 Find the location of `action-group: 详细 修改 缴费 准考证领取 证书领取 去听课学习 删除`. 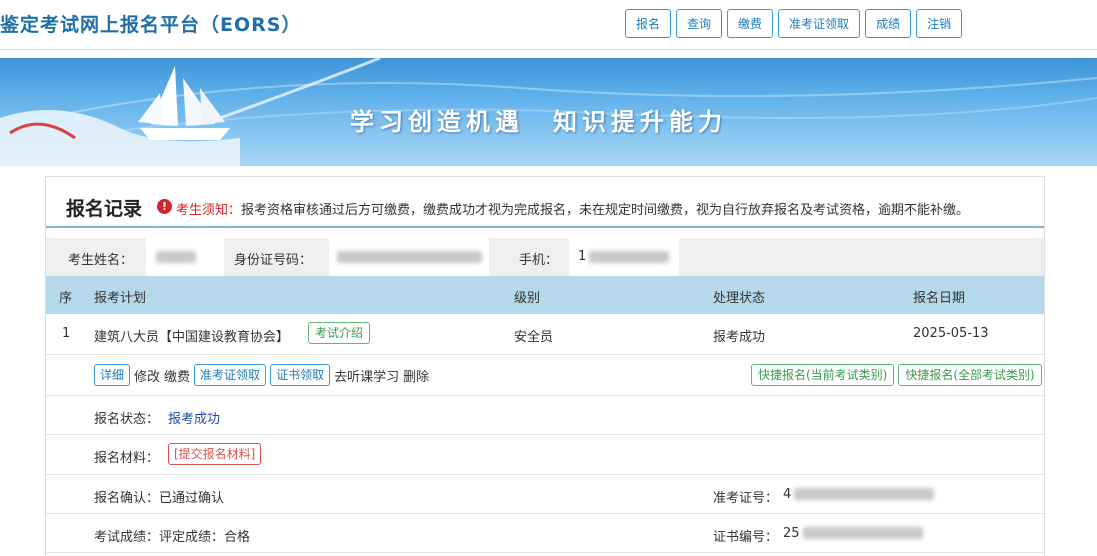

action-group: 详细 修改 缴费 准考证领取 证书领取 去听课学习 删除 is located at coordinates (261, 375).